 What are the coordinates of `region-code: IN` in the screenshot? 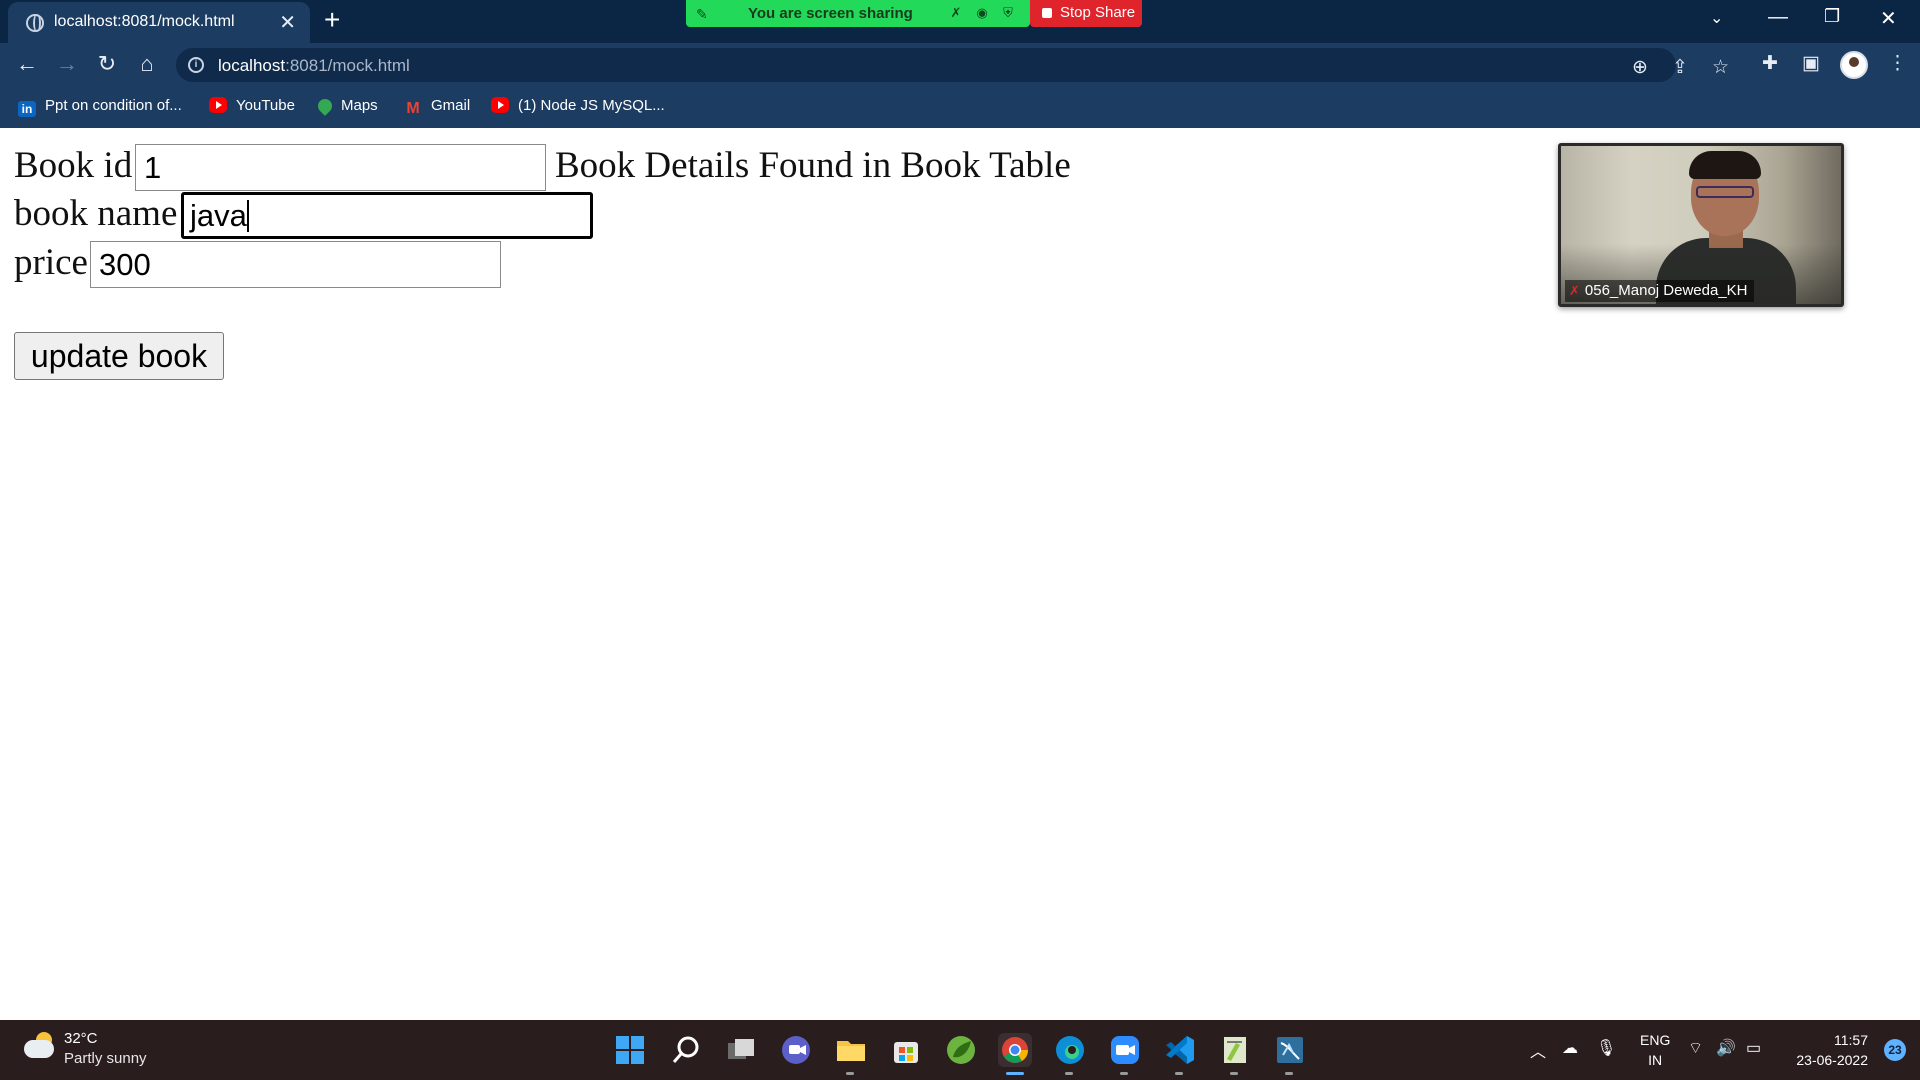 It's located at (1655, 1060).